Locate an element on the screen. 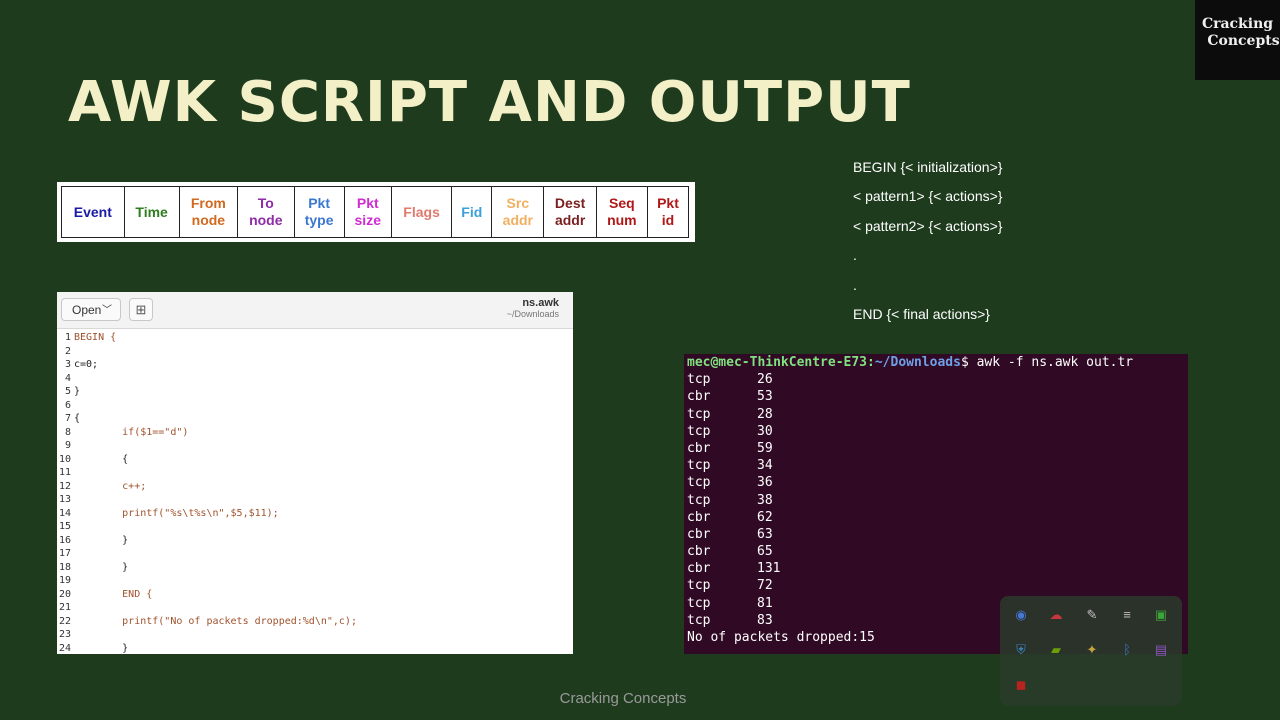  terminal-output-row: tcp 38 is located at coordinates (936, 500).